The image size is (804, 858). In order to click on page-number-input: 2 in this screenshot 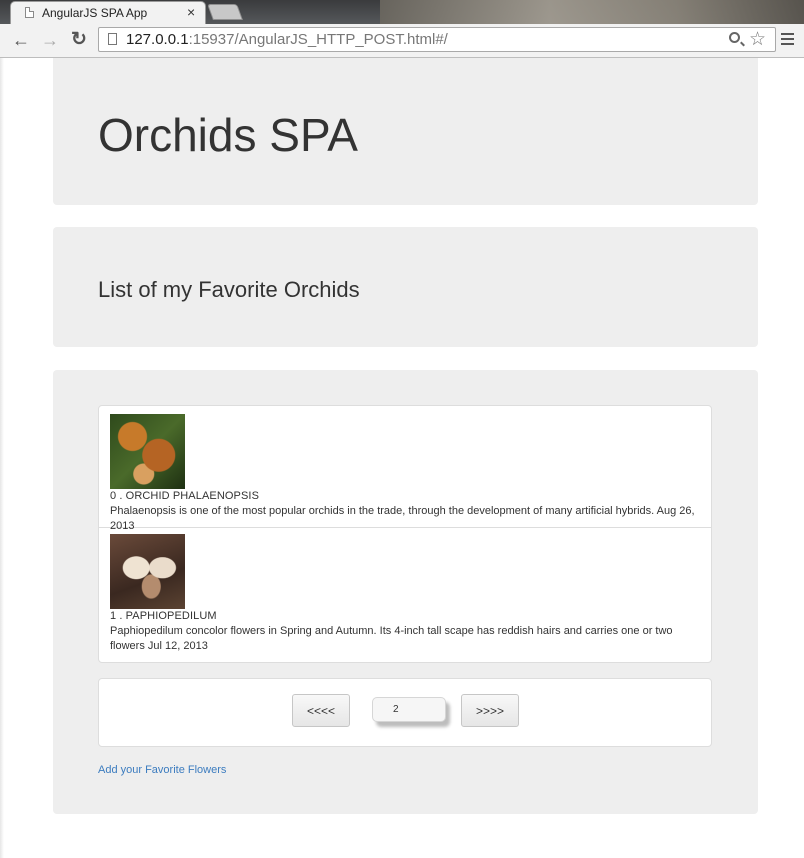, I will do `click(409, 709)`.